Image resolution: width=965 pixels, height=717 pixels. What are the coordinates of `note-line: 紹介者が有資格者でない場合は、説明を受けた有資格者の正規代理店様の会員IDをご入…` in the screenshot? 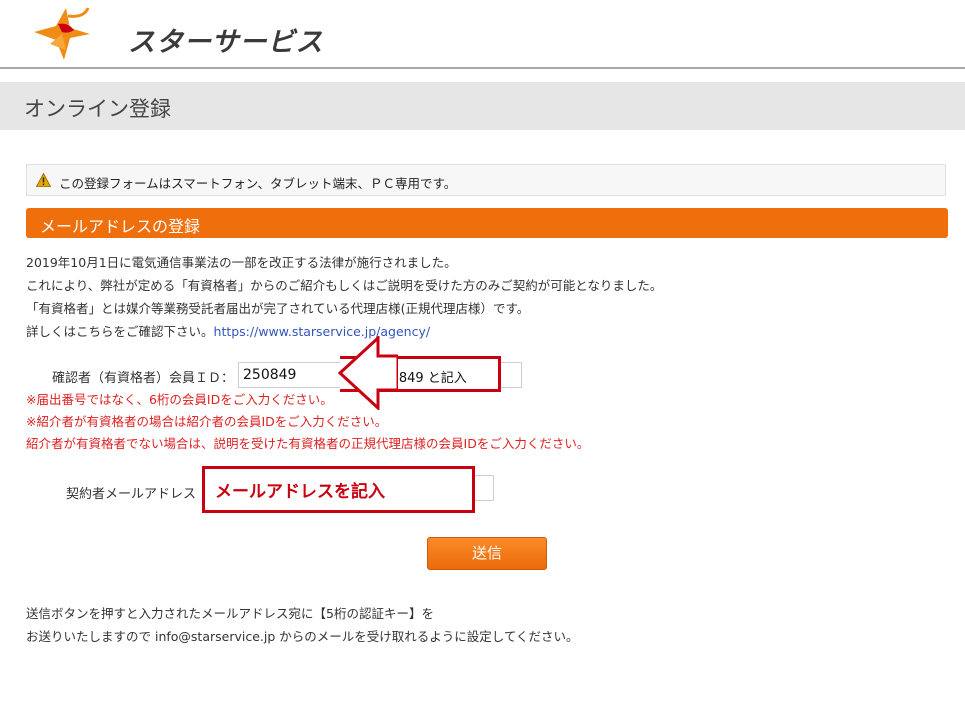 It's located at (308, 443).